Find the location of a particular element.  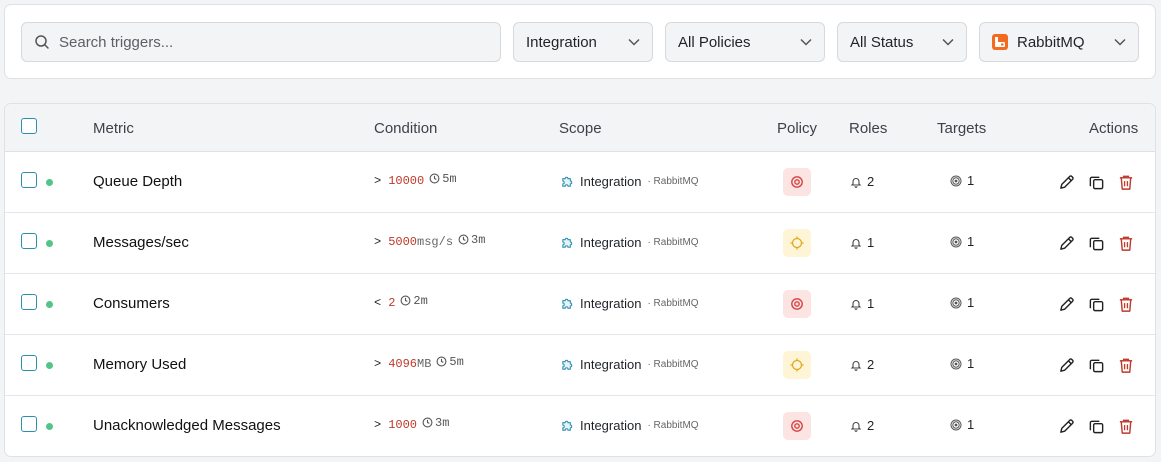

chevron-down-icon is located at coordinates (1120, 42).